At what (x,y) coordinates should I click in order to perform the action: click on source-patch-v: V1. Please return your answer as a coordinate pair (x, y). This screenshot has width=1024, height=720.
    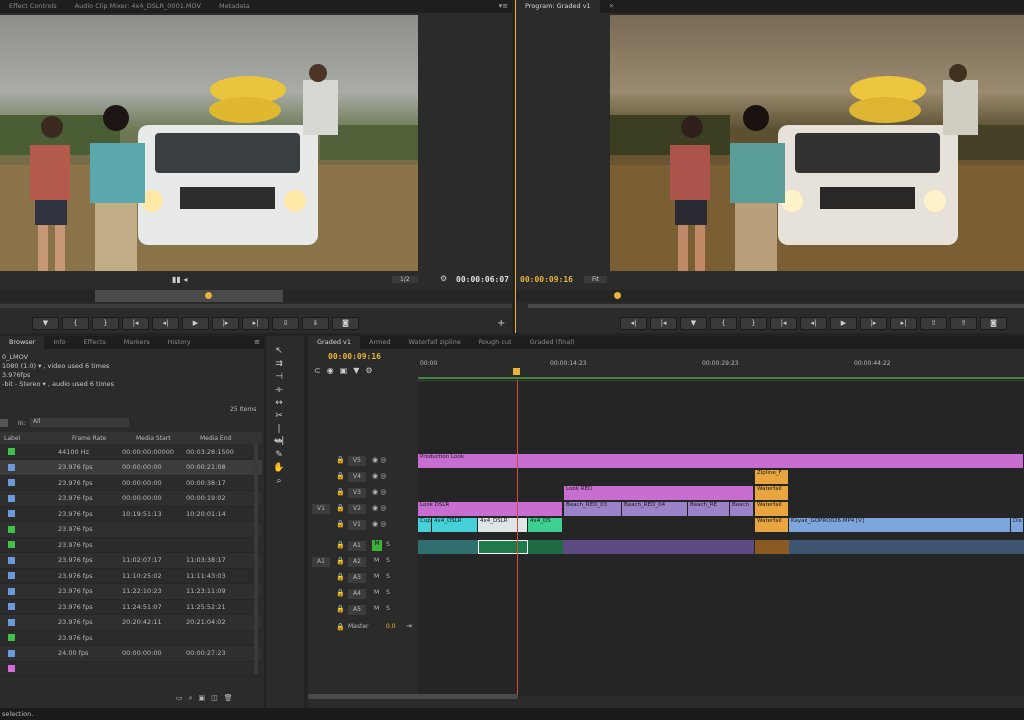
    Looking at the image, I should click on (321, 509).